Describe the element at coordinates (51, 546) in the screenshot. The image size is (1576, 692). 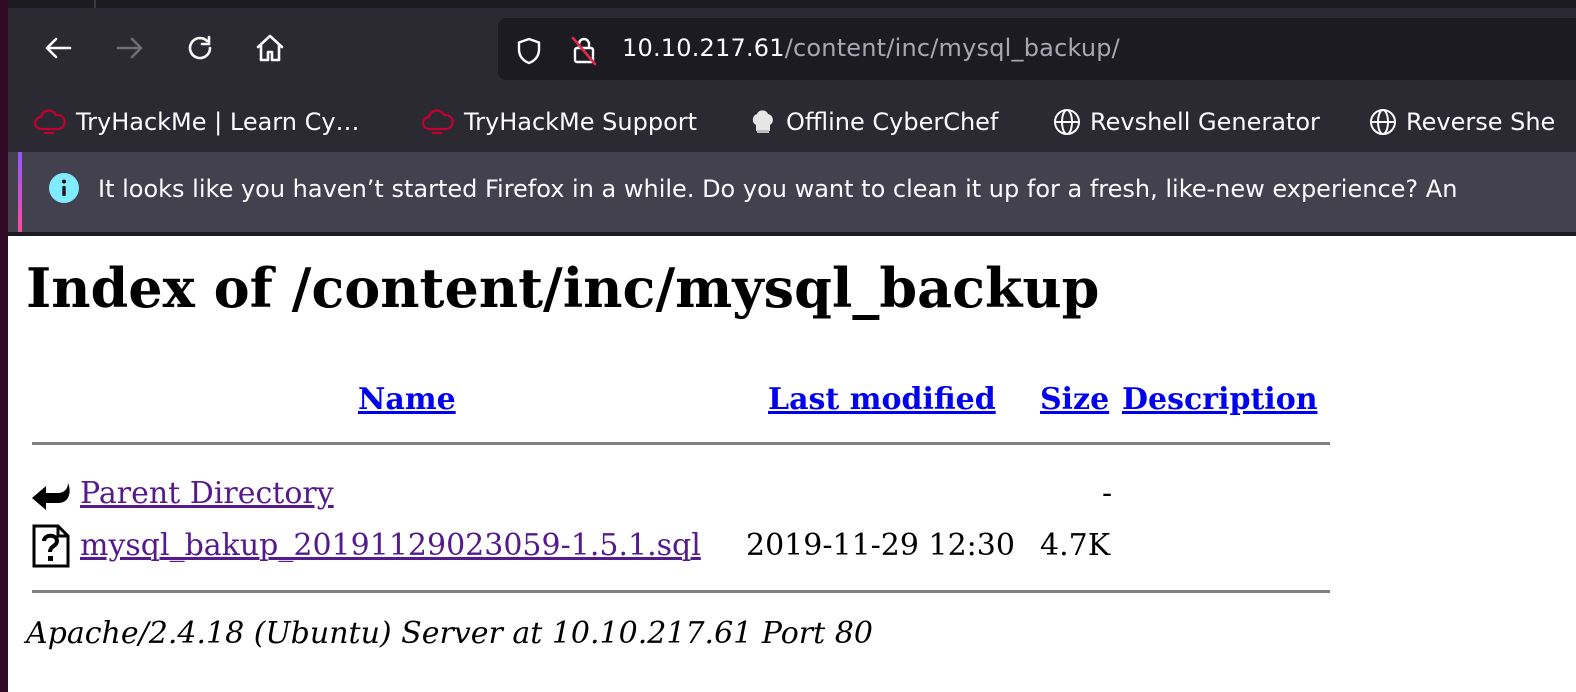
I see `unknown-file-icon` at that location.